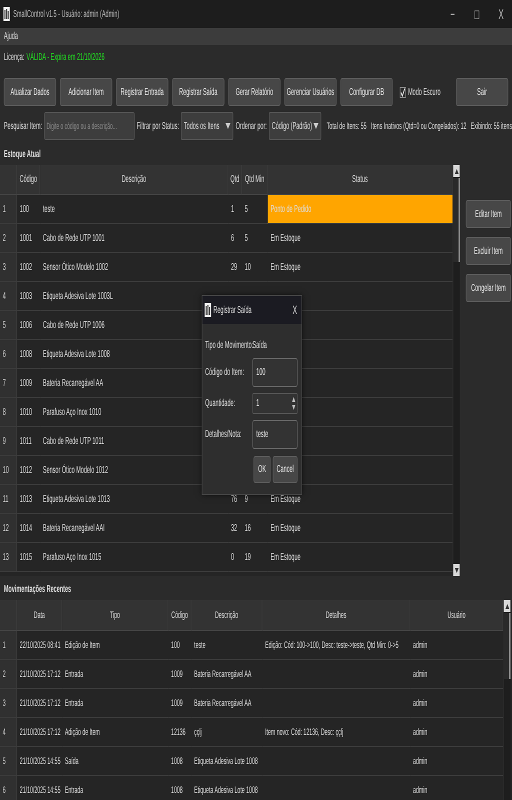 This screenshot has width=512, height=800. Describe the element at coordinates (255, 238) in the screenshot. I see `table-cell: 5` at that location.